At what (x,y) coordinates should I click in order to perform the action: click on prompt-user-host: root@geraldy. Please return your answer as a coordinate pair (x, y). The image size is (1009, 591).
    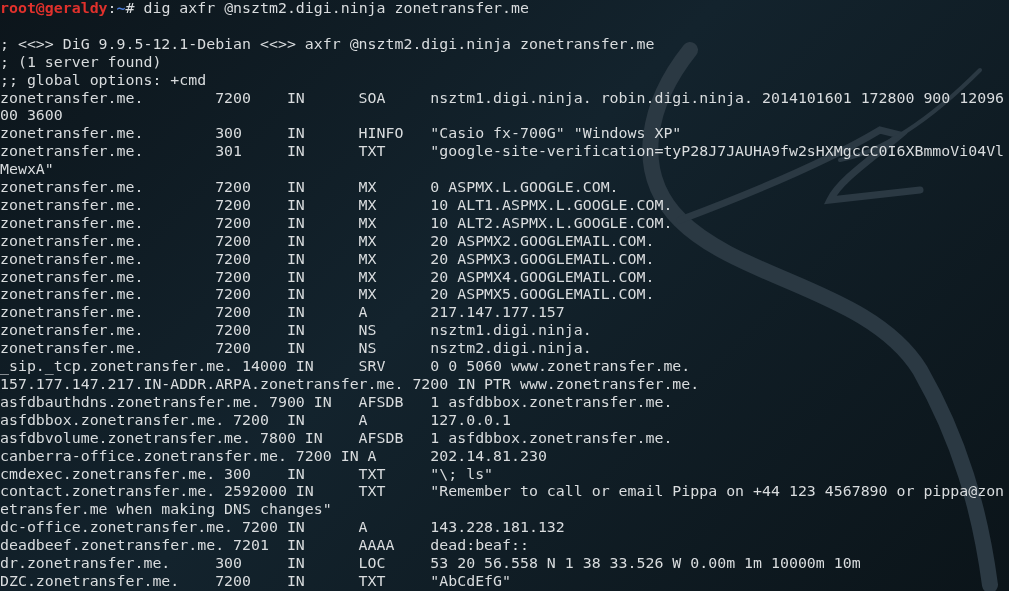
    Looking at the image, I should click on (54, 8).